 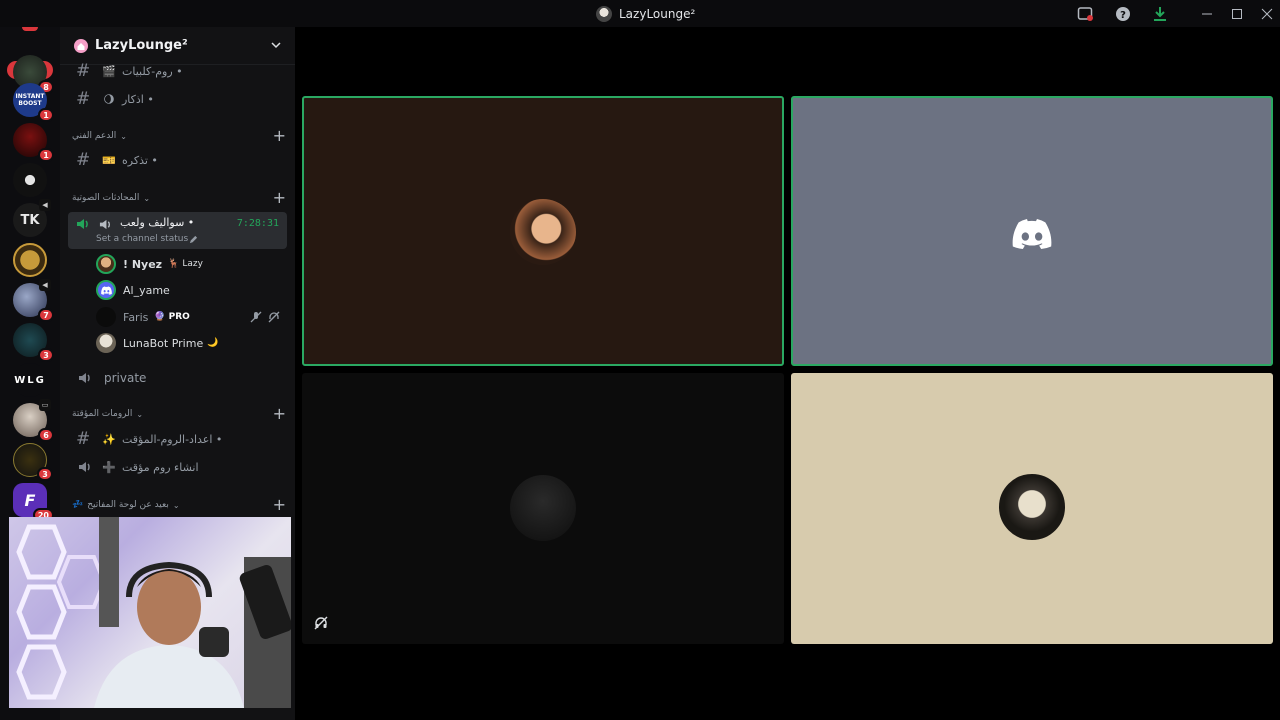 I want to click on locked-voice-icon, so click(x=84, y=378).